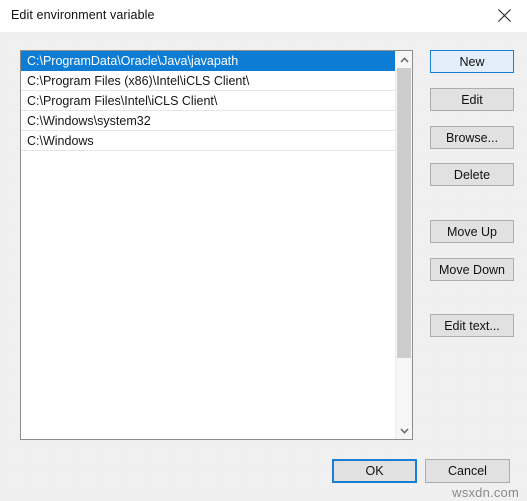 This screenshot has width=527, height=501. I want to click on list-item: C:\Program Files\Intel\iCLS Client\, so click(208, 101).